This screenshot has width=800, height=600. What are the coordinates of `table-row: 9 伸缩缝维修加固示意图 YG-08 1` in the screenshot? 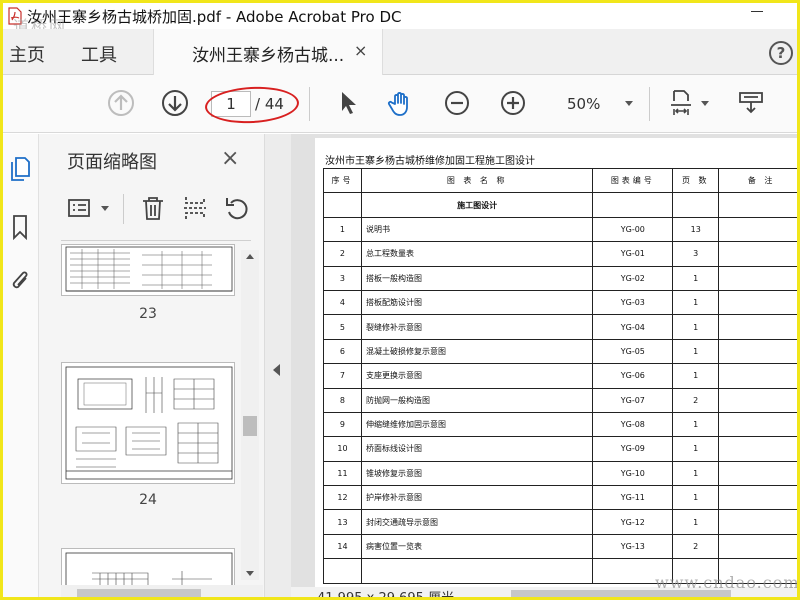 It's located at (560, 424).